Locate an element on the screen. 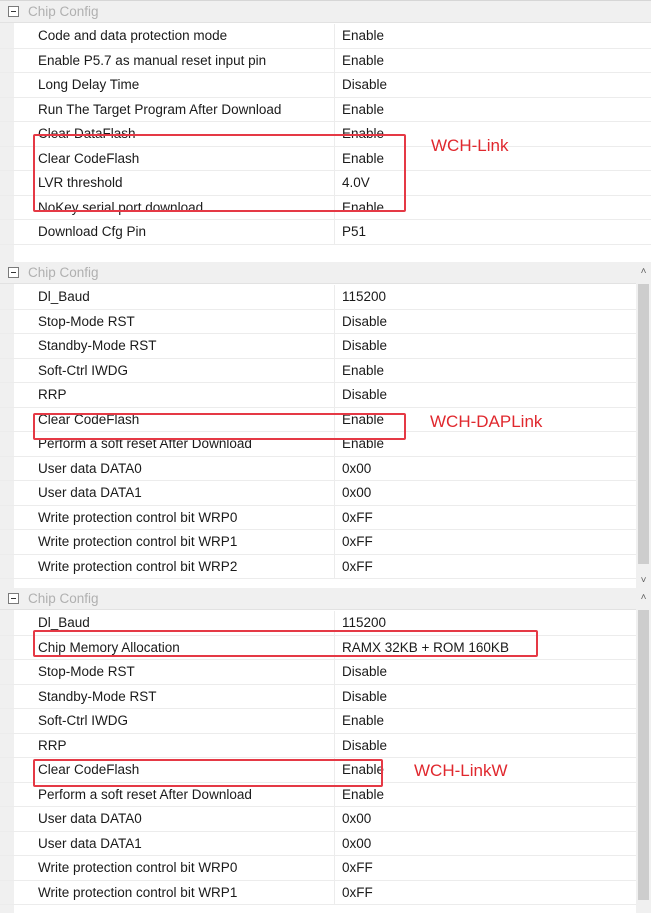 This screenshot has width=651, height=913. property-name: Long Delay Time is located at coordinates (89, 84).